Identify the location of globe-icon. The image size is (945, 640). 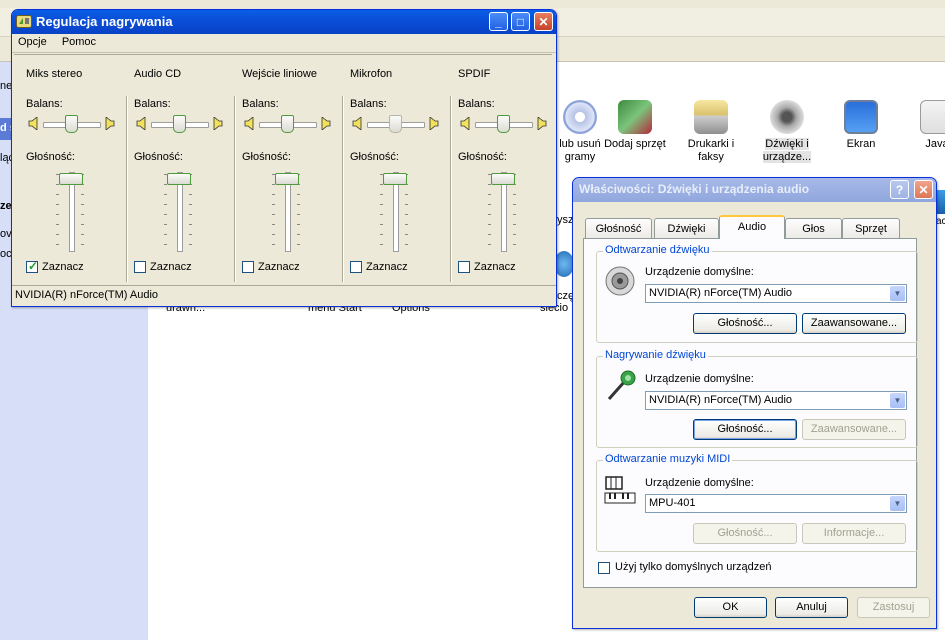
(564, 264).